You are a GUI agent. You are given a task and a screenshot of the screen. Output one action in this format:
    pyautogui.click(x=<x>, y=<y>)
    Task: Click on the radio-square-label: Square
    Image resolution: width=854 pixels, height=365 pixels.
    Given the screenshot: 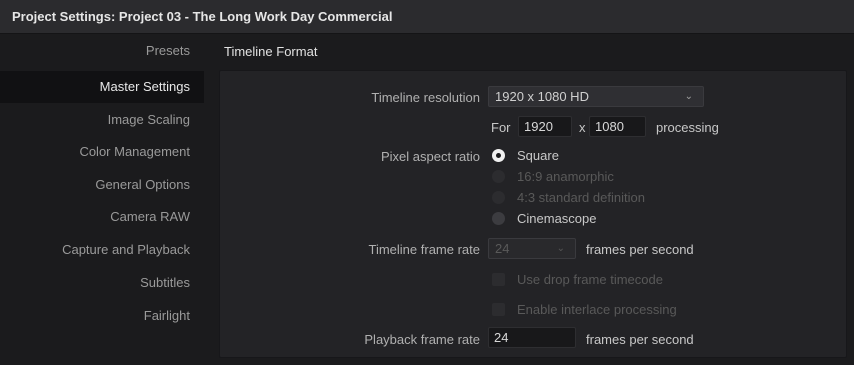 What is the action you would take?
    pyautogui.click(x=538, y=155)
    